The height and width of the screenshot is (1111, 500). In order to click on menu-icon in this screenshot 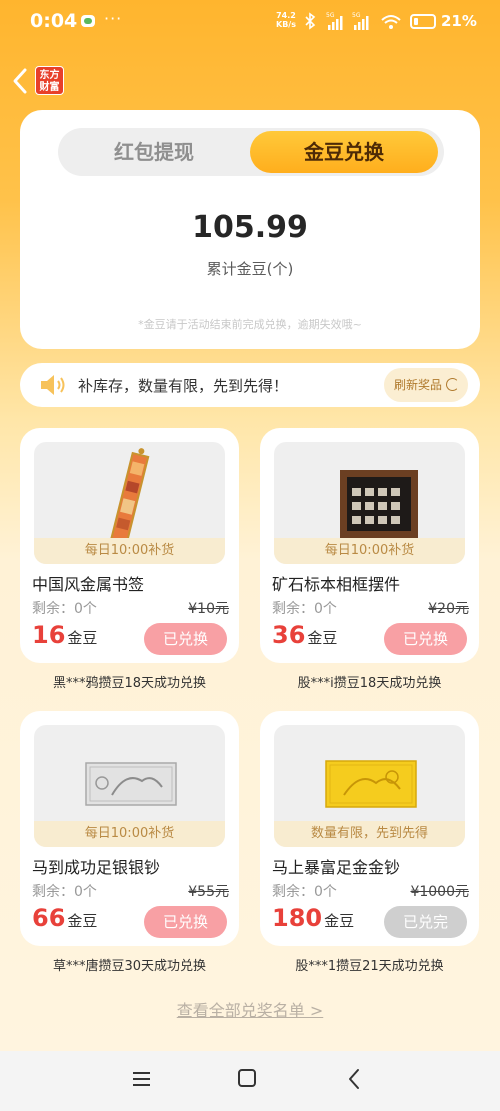, I will do `click(141, 1079)`.